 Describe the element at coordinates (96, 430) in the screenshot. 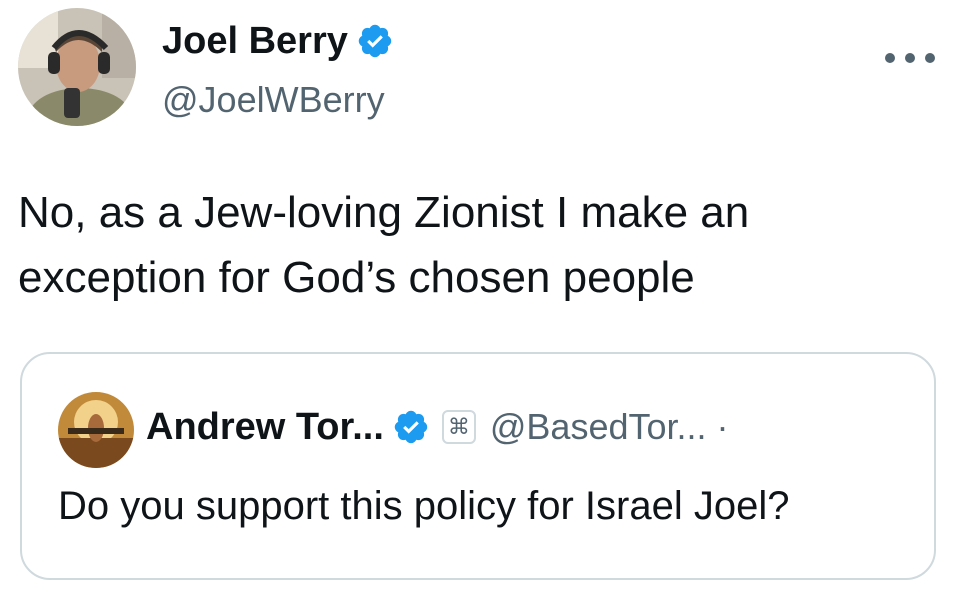

I see `quoted-author-avatar` at that location.